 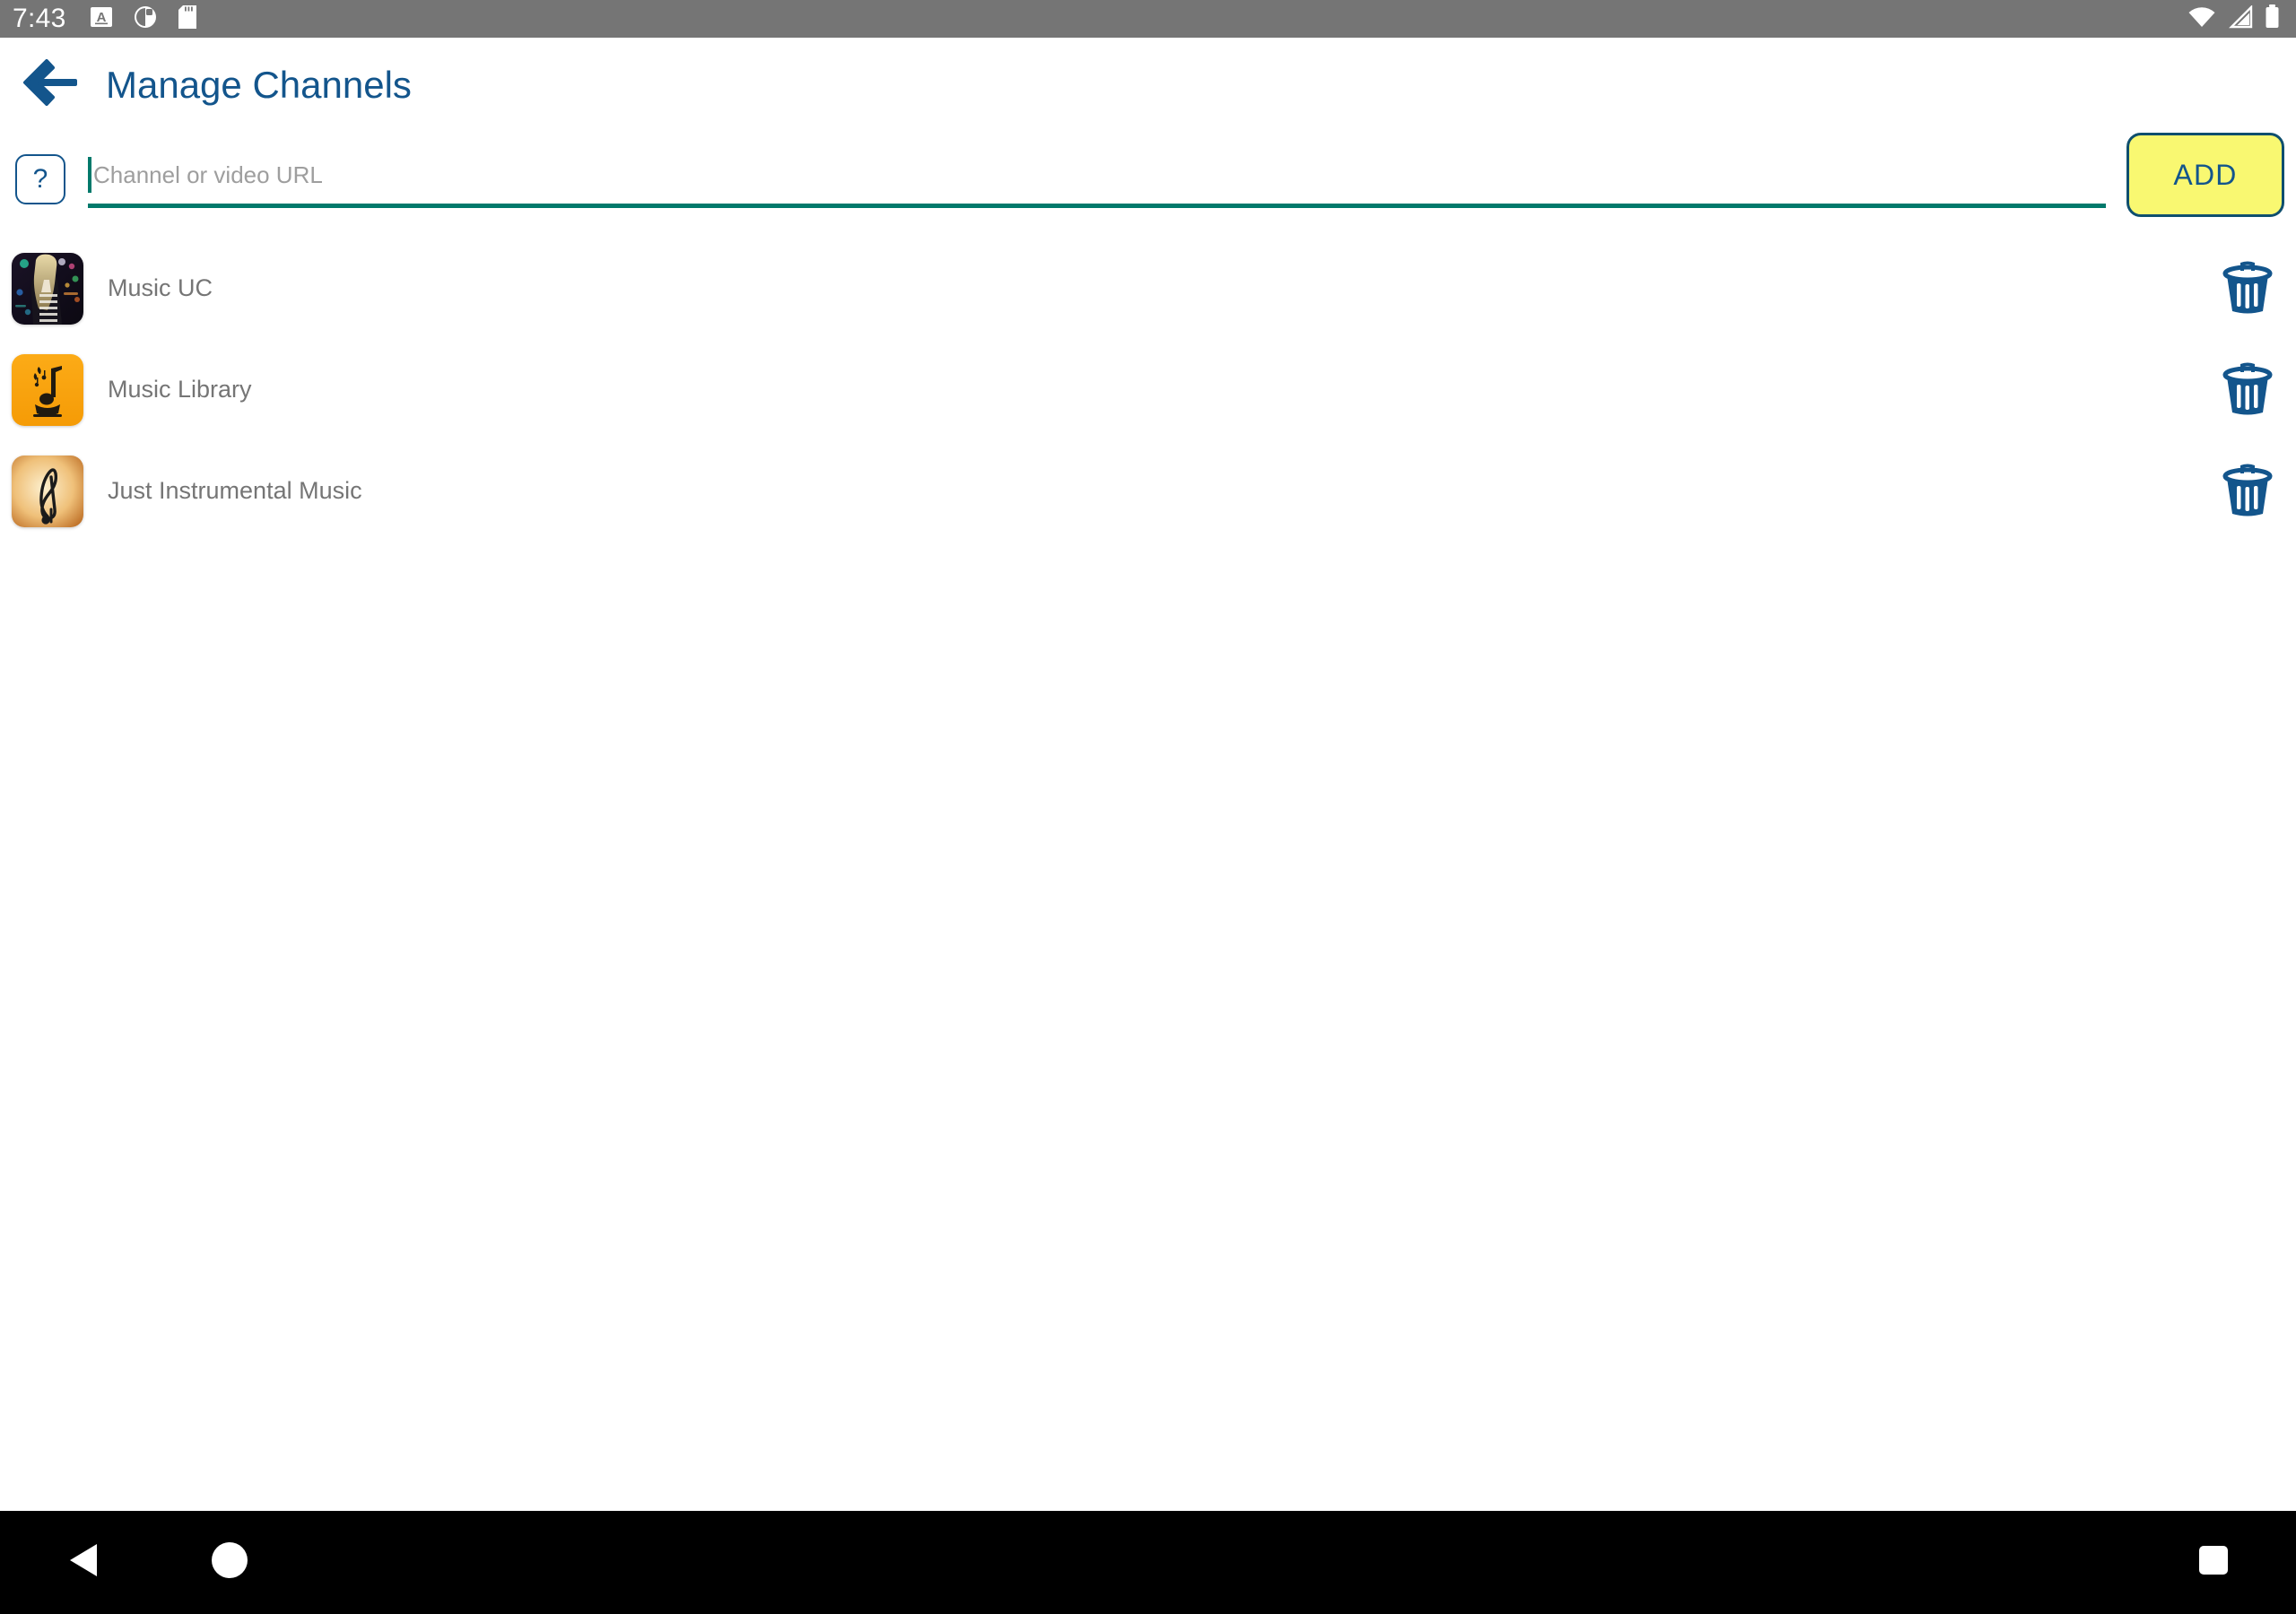 What do you see at coordinates (2205, 175) in the screenshot?
I see `add-button: ADD` at bounding box center [2205, 175].